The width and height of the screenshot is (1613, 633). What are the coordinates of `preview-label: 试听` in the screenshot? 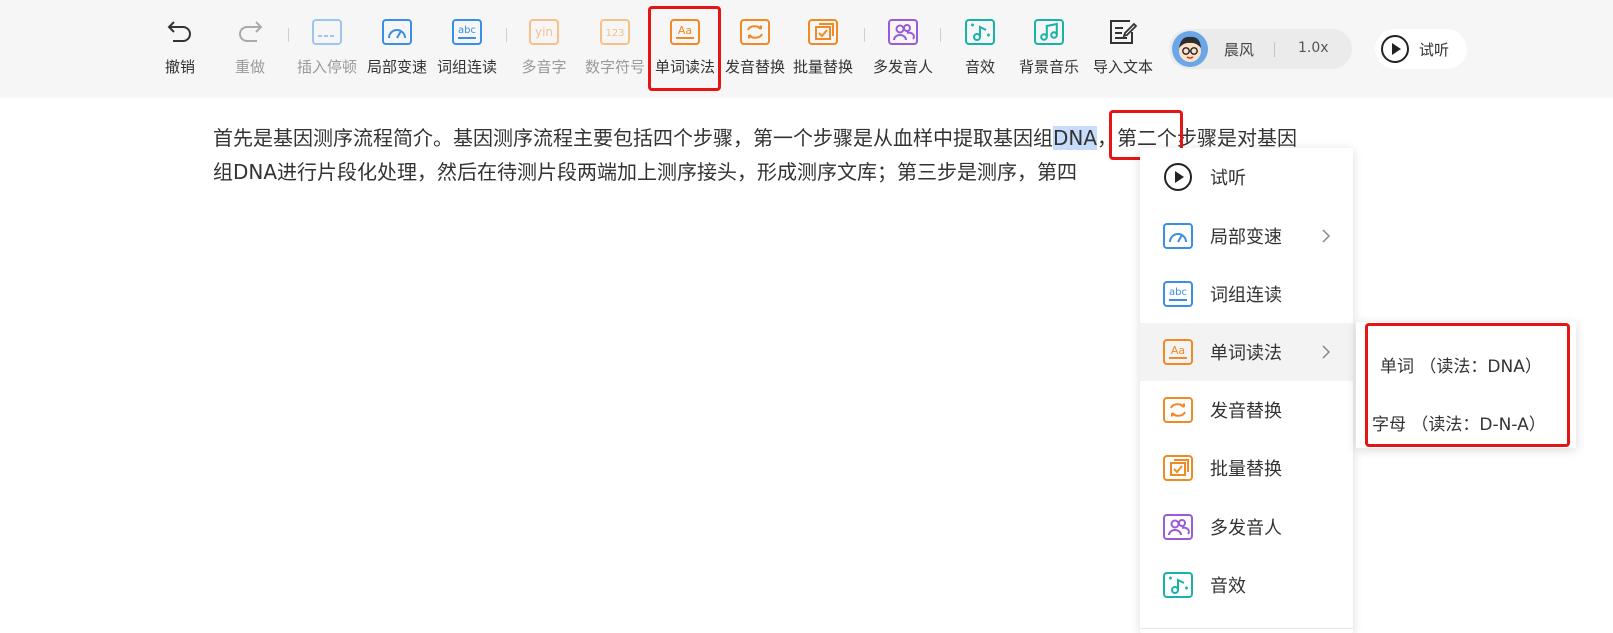 It's located at (1434, 49).